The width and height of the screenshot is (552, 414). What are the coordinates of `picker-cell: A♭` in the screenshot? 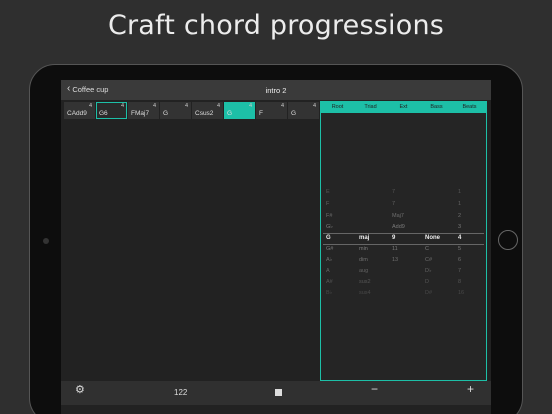 It's located at (329, 260).